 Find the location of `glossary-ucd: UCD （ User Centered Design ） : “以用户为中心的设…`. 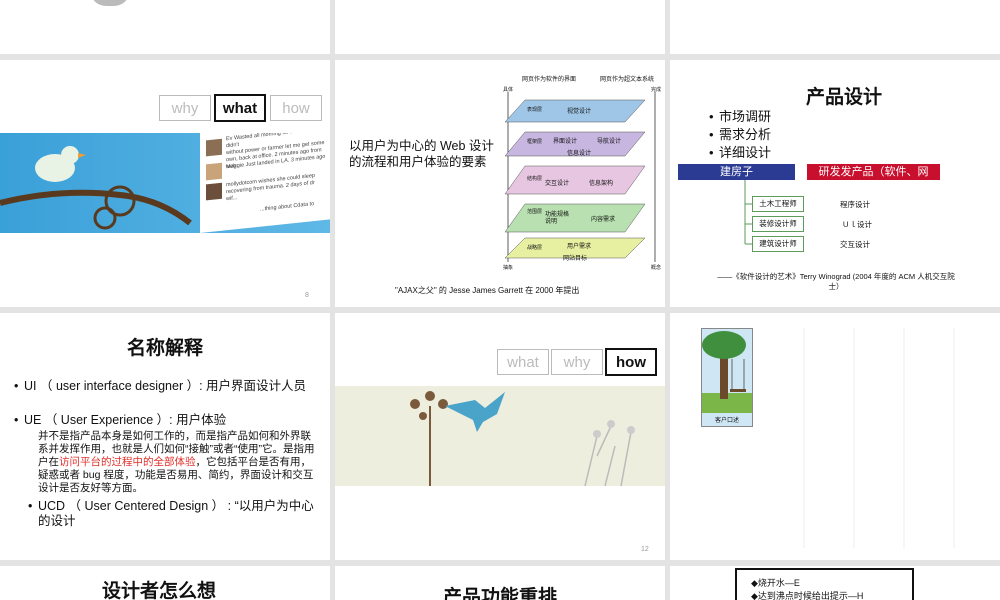

glossary-ucd: UCD （ User Centered Design ） : “以用户为中心的设… is located at coordinates (172, 514).